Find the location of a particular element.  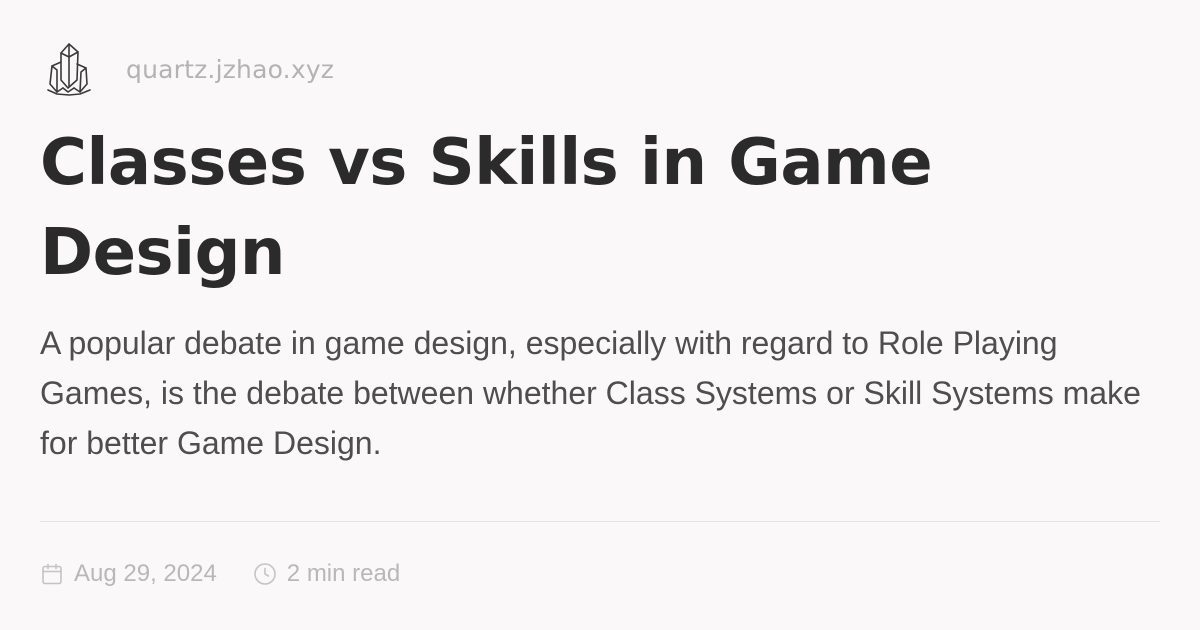

article-meta: Aug 29, 2024 2 min read is located at coordinates (220, 574).